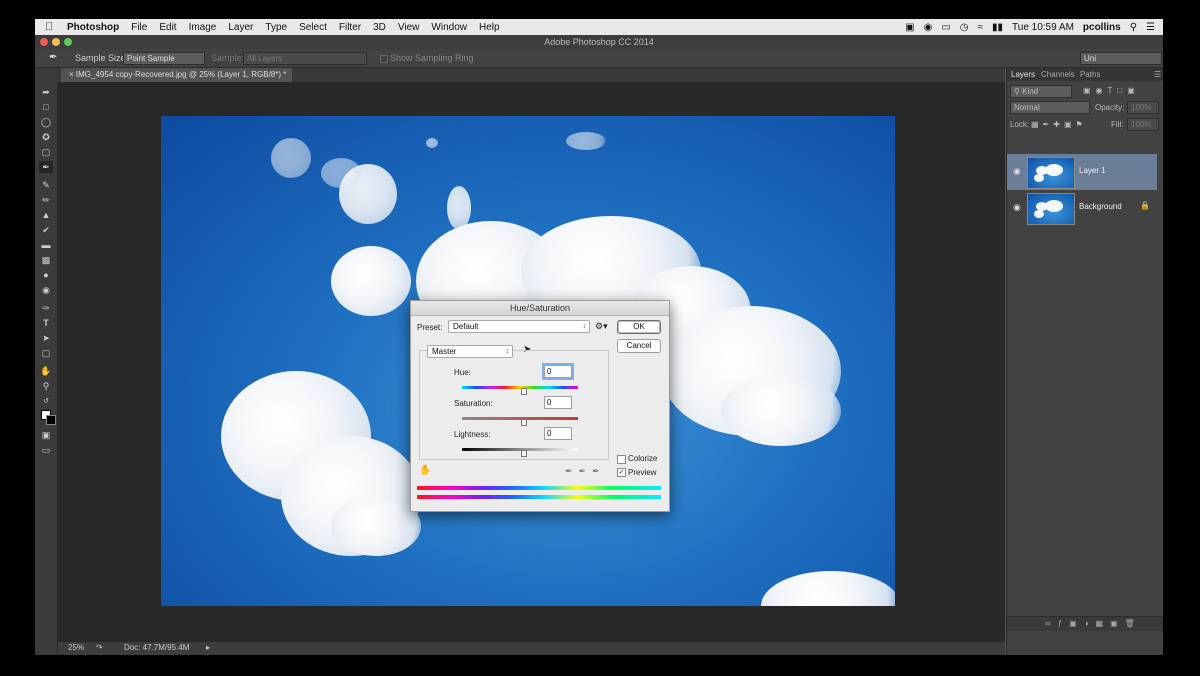 The height and width of the screenshot is (676, 1200). What do you see at coordinates (276, 27) in the screenshot?
I see `menu-type: Type` at bounding box center [276, 27].